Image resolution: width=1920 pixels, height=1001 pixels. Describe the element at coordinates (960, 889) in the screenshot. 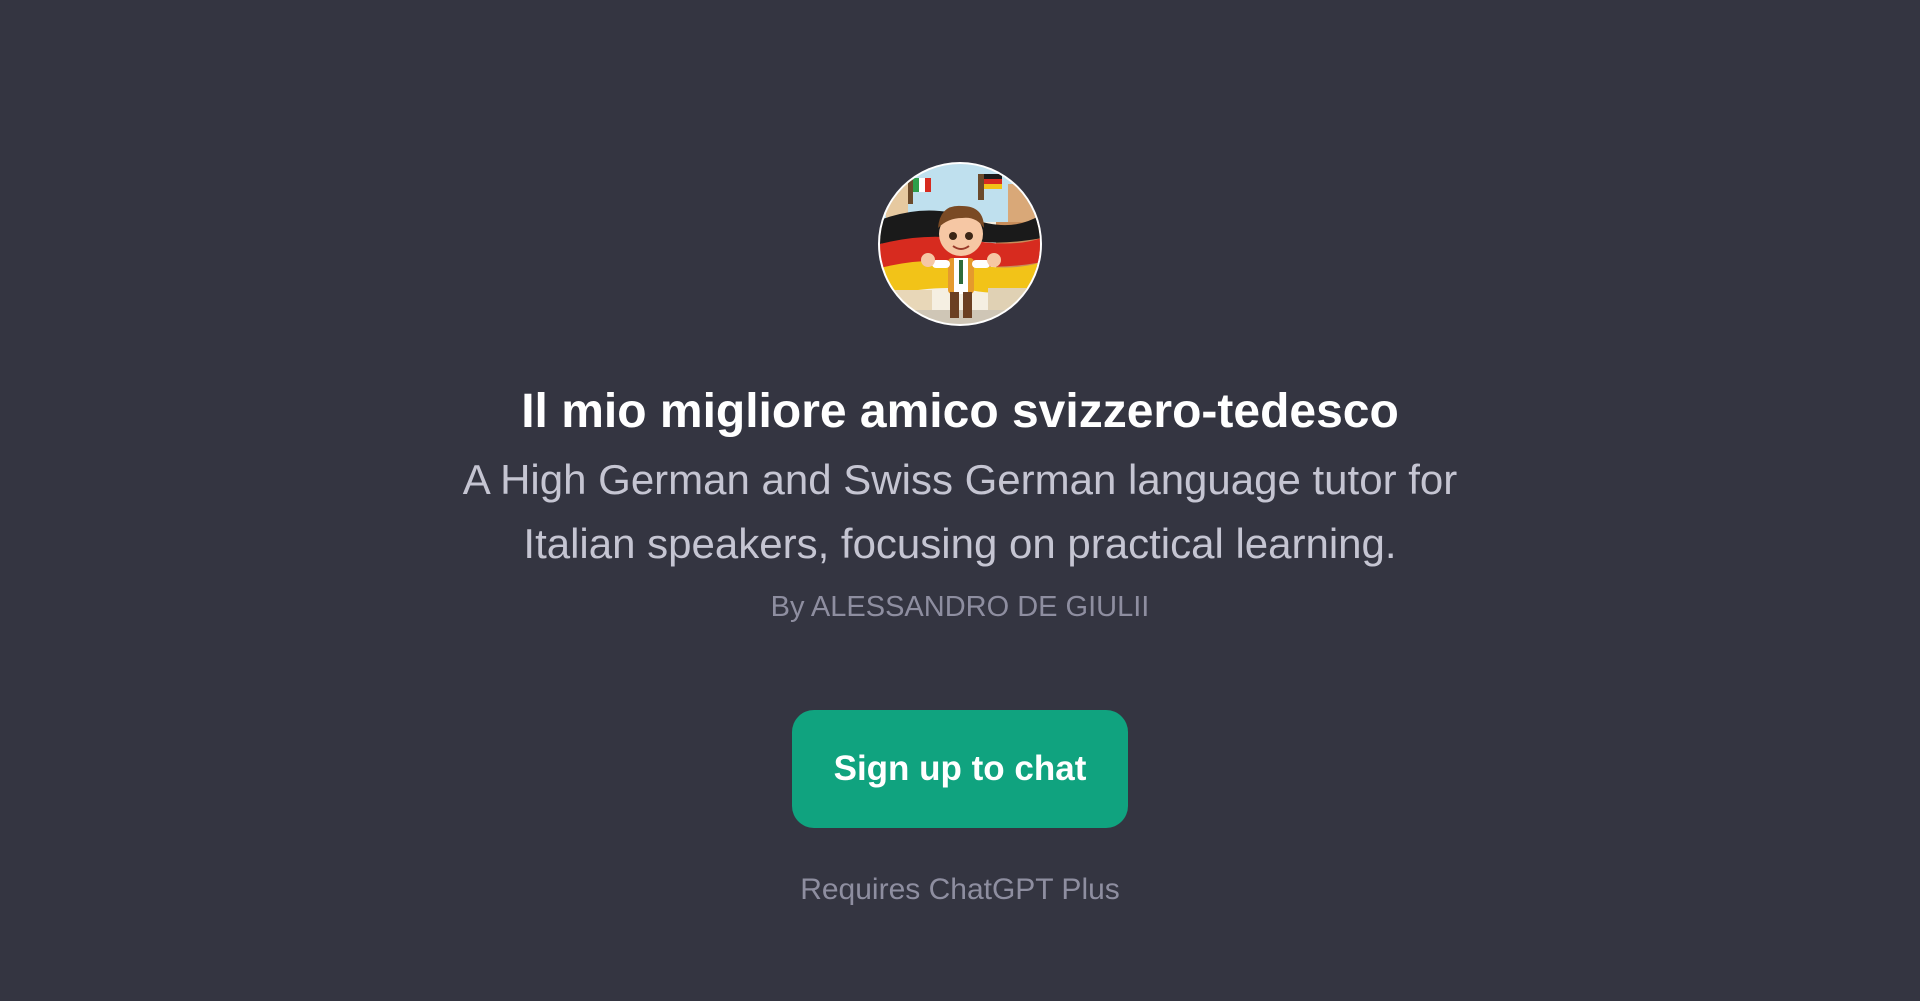

I see `plus-requirement-note: Requires ChatGPT Plus` at that location.